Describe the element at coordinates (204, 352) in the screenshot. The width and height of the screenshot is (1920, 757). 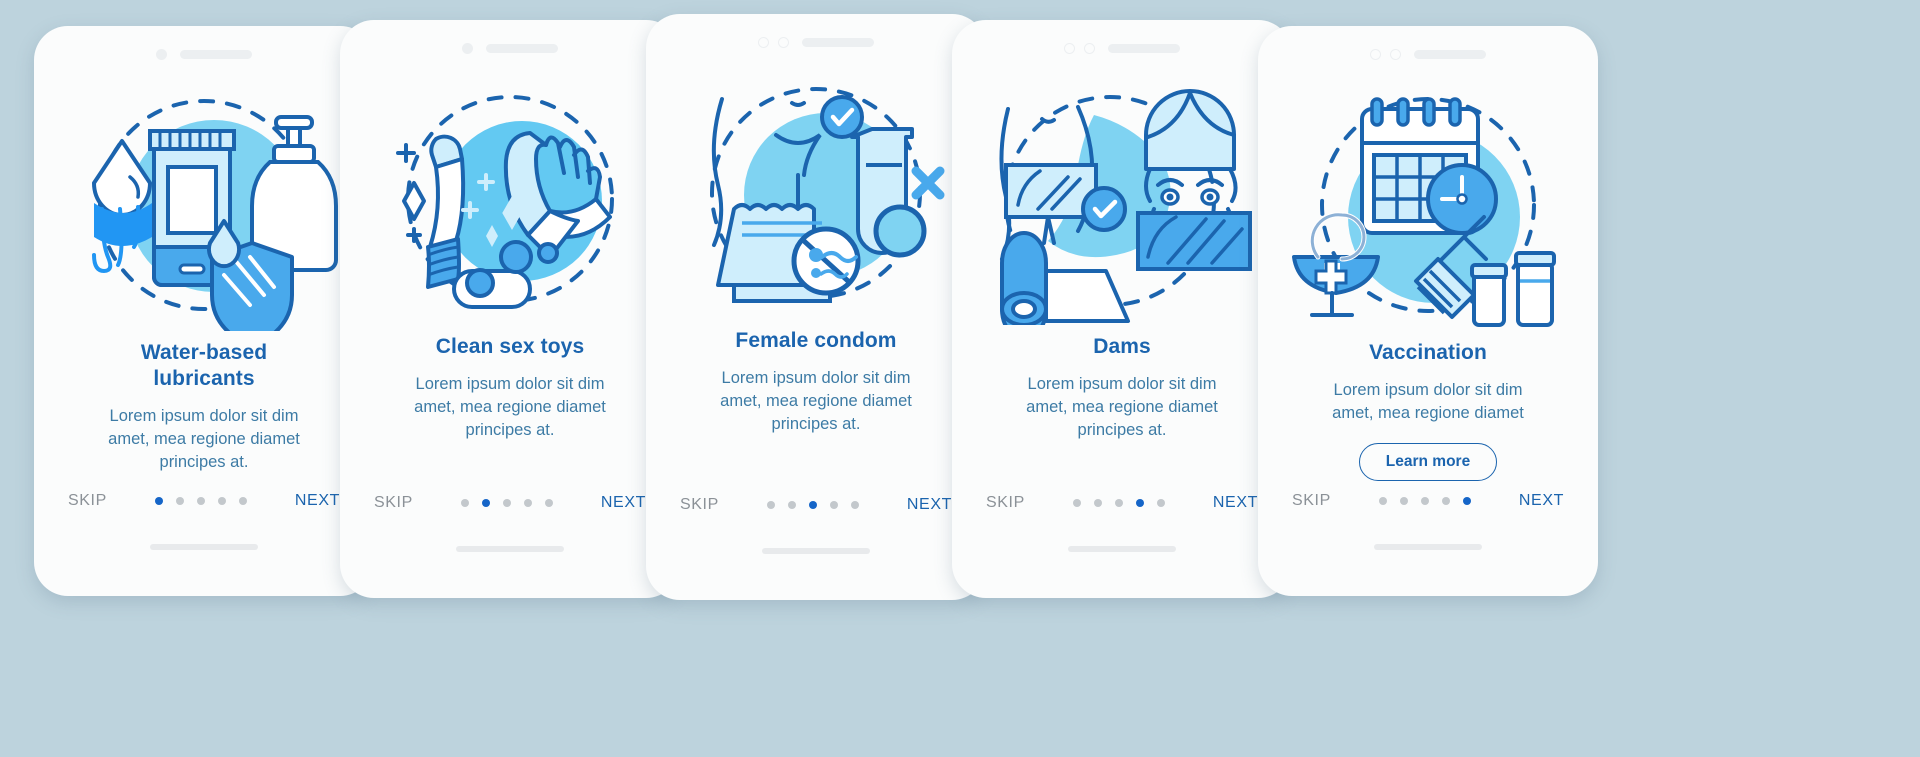
I see `card-title-line-1: Water-based` at that location.